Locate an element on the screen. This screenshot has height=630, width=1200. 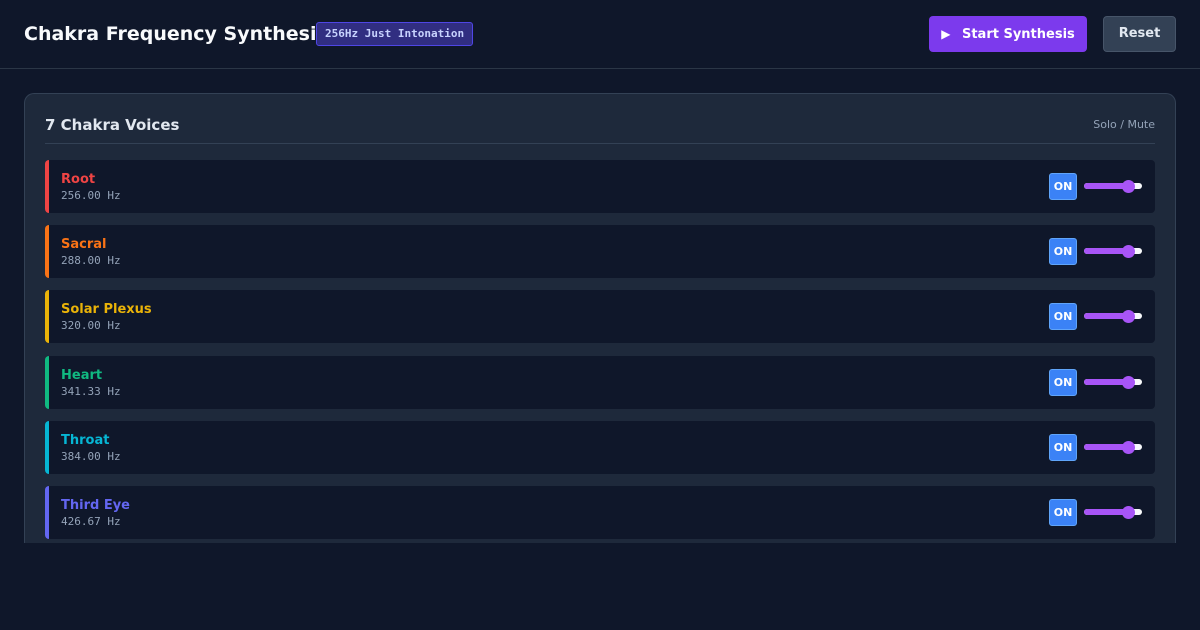
voice-frequency: 256.00 Hz is located at coordinates (91, 195).